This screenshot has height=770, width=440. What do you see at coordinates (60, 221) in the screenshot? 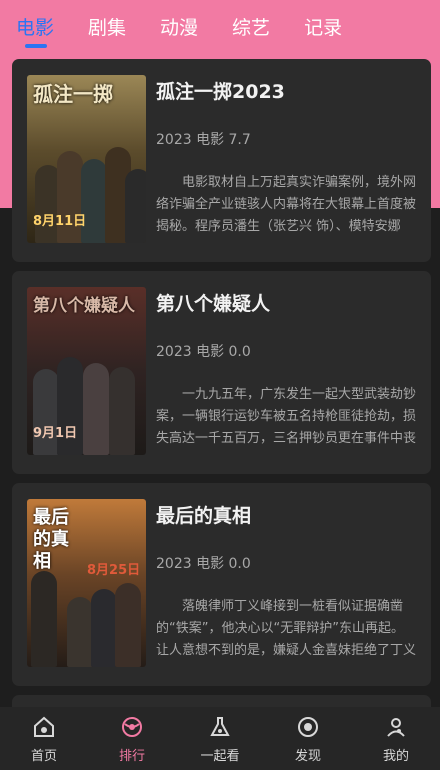
I see `poster-release-date: 8月11日` at bounding box center [60, 221].